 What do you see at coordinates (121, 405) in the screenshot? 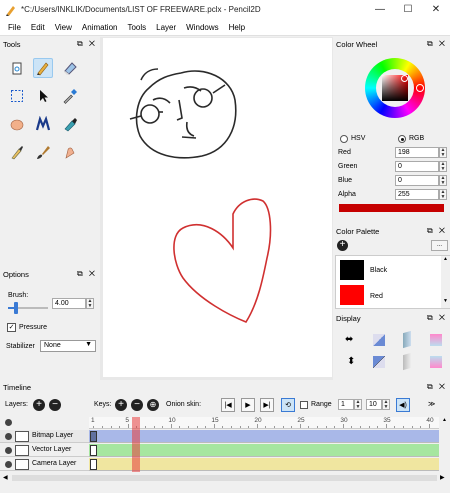
I see `add-key-button: +` at bounding box center [121, 405].